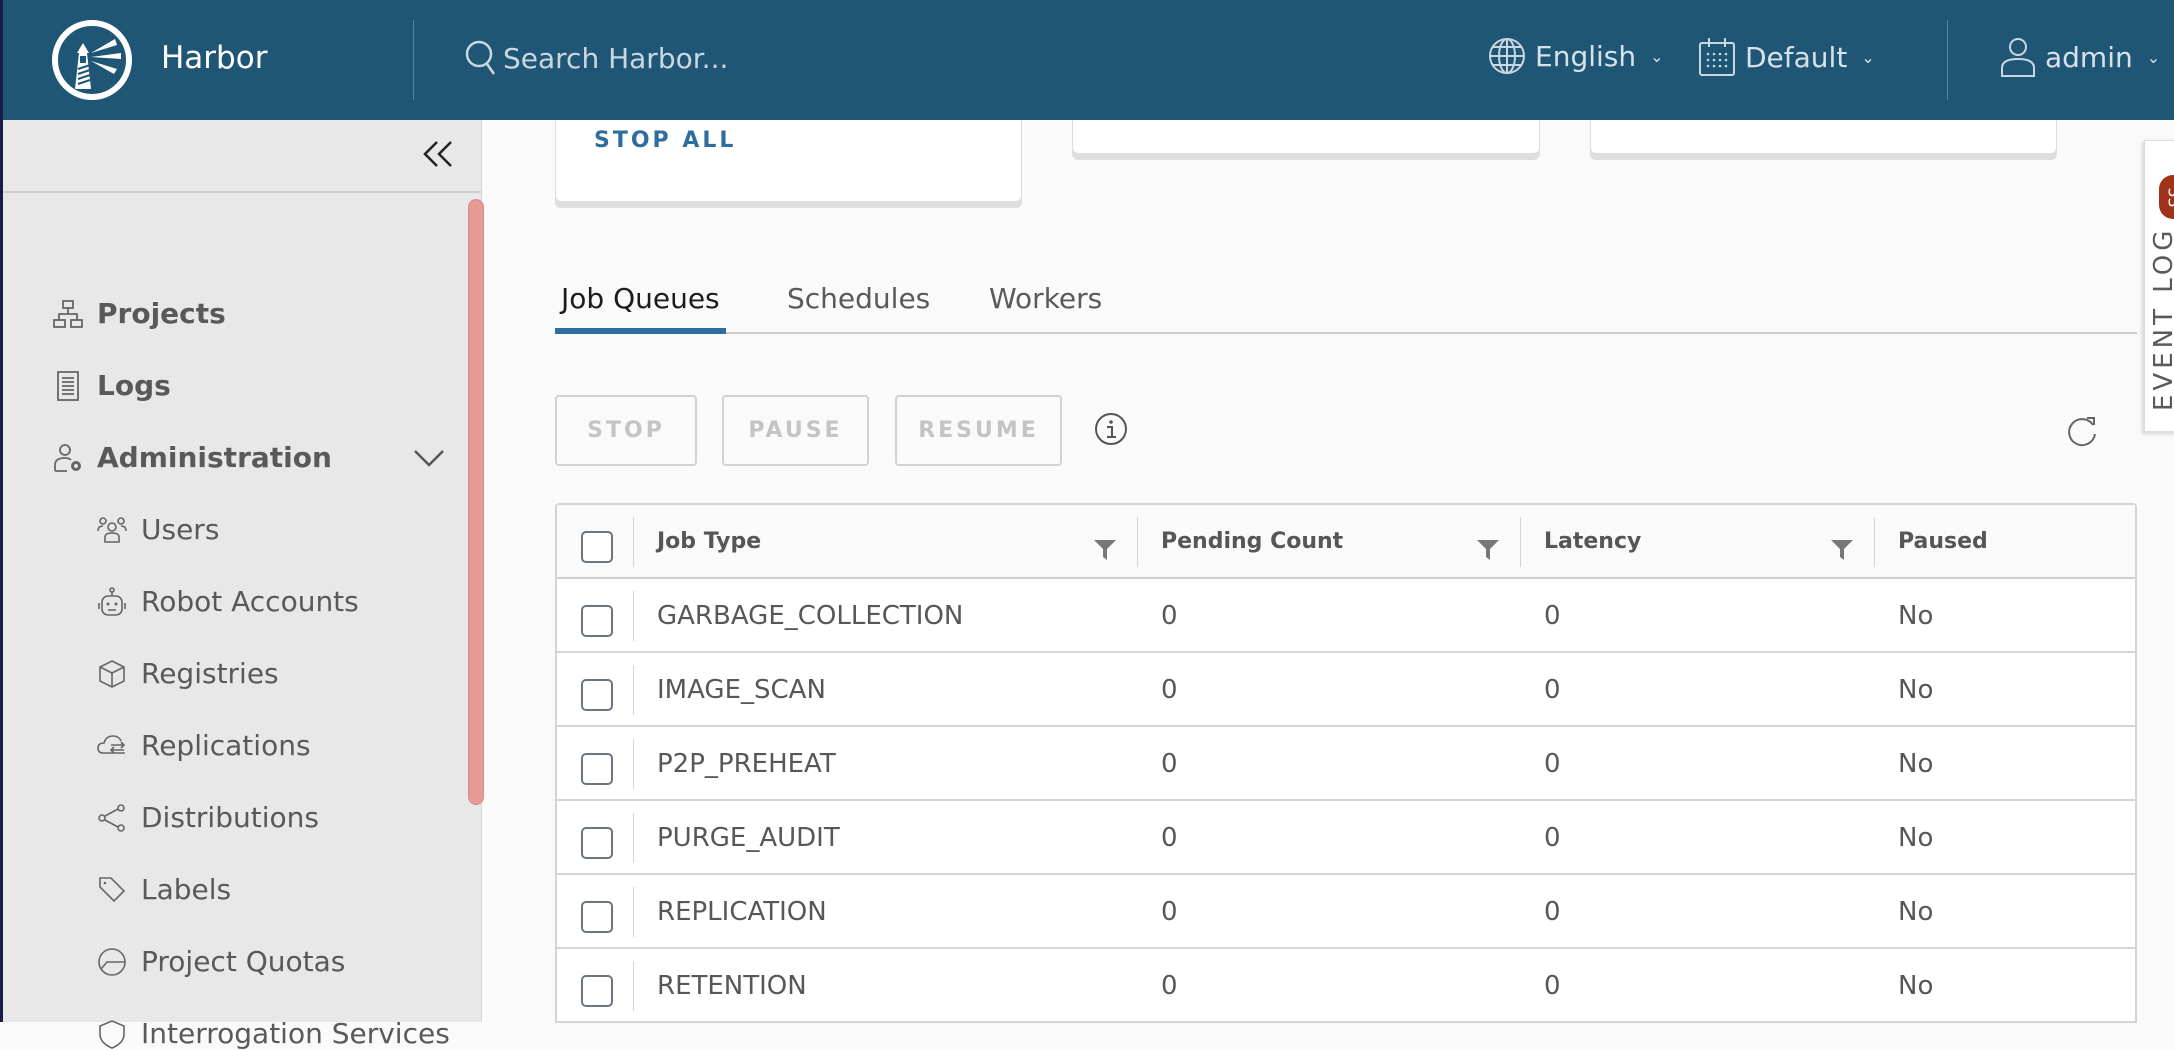 The width and height of the screenshot is (2174, 1050). I want to click on column-header-paused: Paused, so click(1943, 541).